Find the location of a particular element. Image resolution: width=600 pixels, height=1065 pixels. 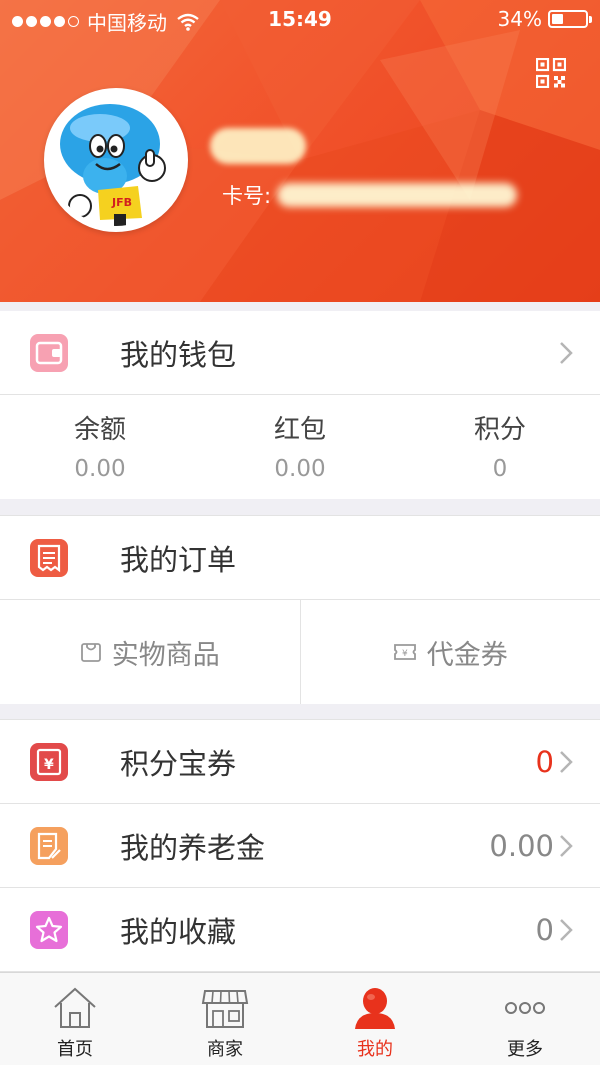

menu-item-favorites: 我的收藏 0 is located at coordinates (300, 930).